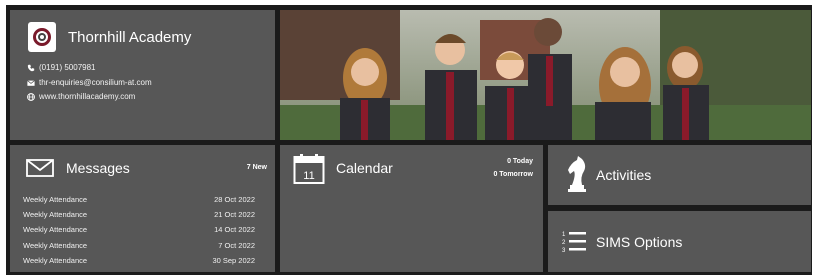 The width and height of the screenshot is (818, 276). What do you see at coordinates (564, 251) in the screenshot?
I see `svg-text: 3` at bounding box center [564, 251].